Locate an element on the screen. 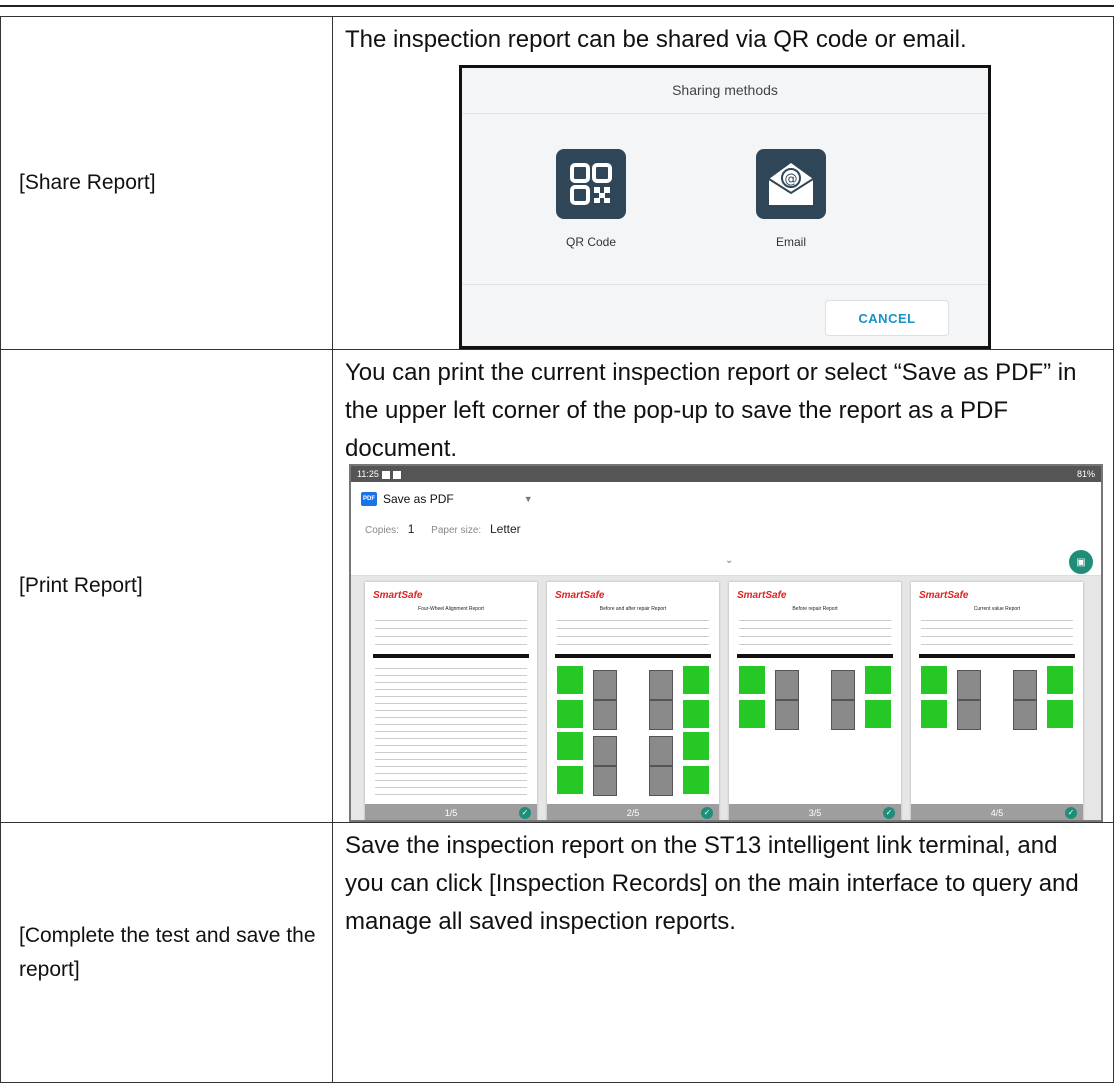  page-footer: 4/5 ✓ is located at coordinates (997, 812).